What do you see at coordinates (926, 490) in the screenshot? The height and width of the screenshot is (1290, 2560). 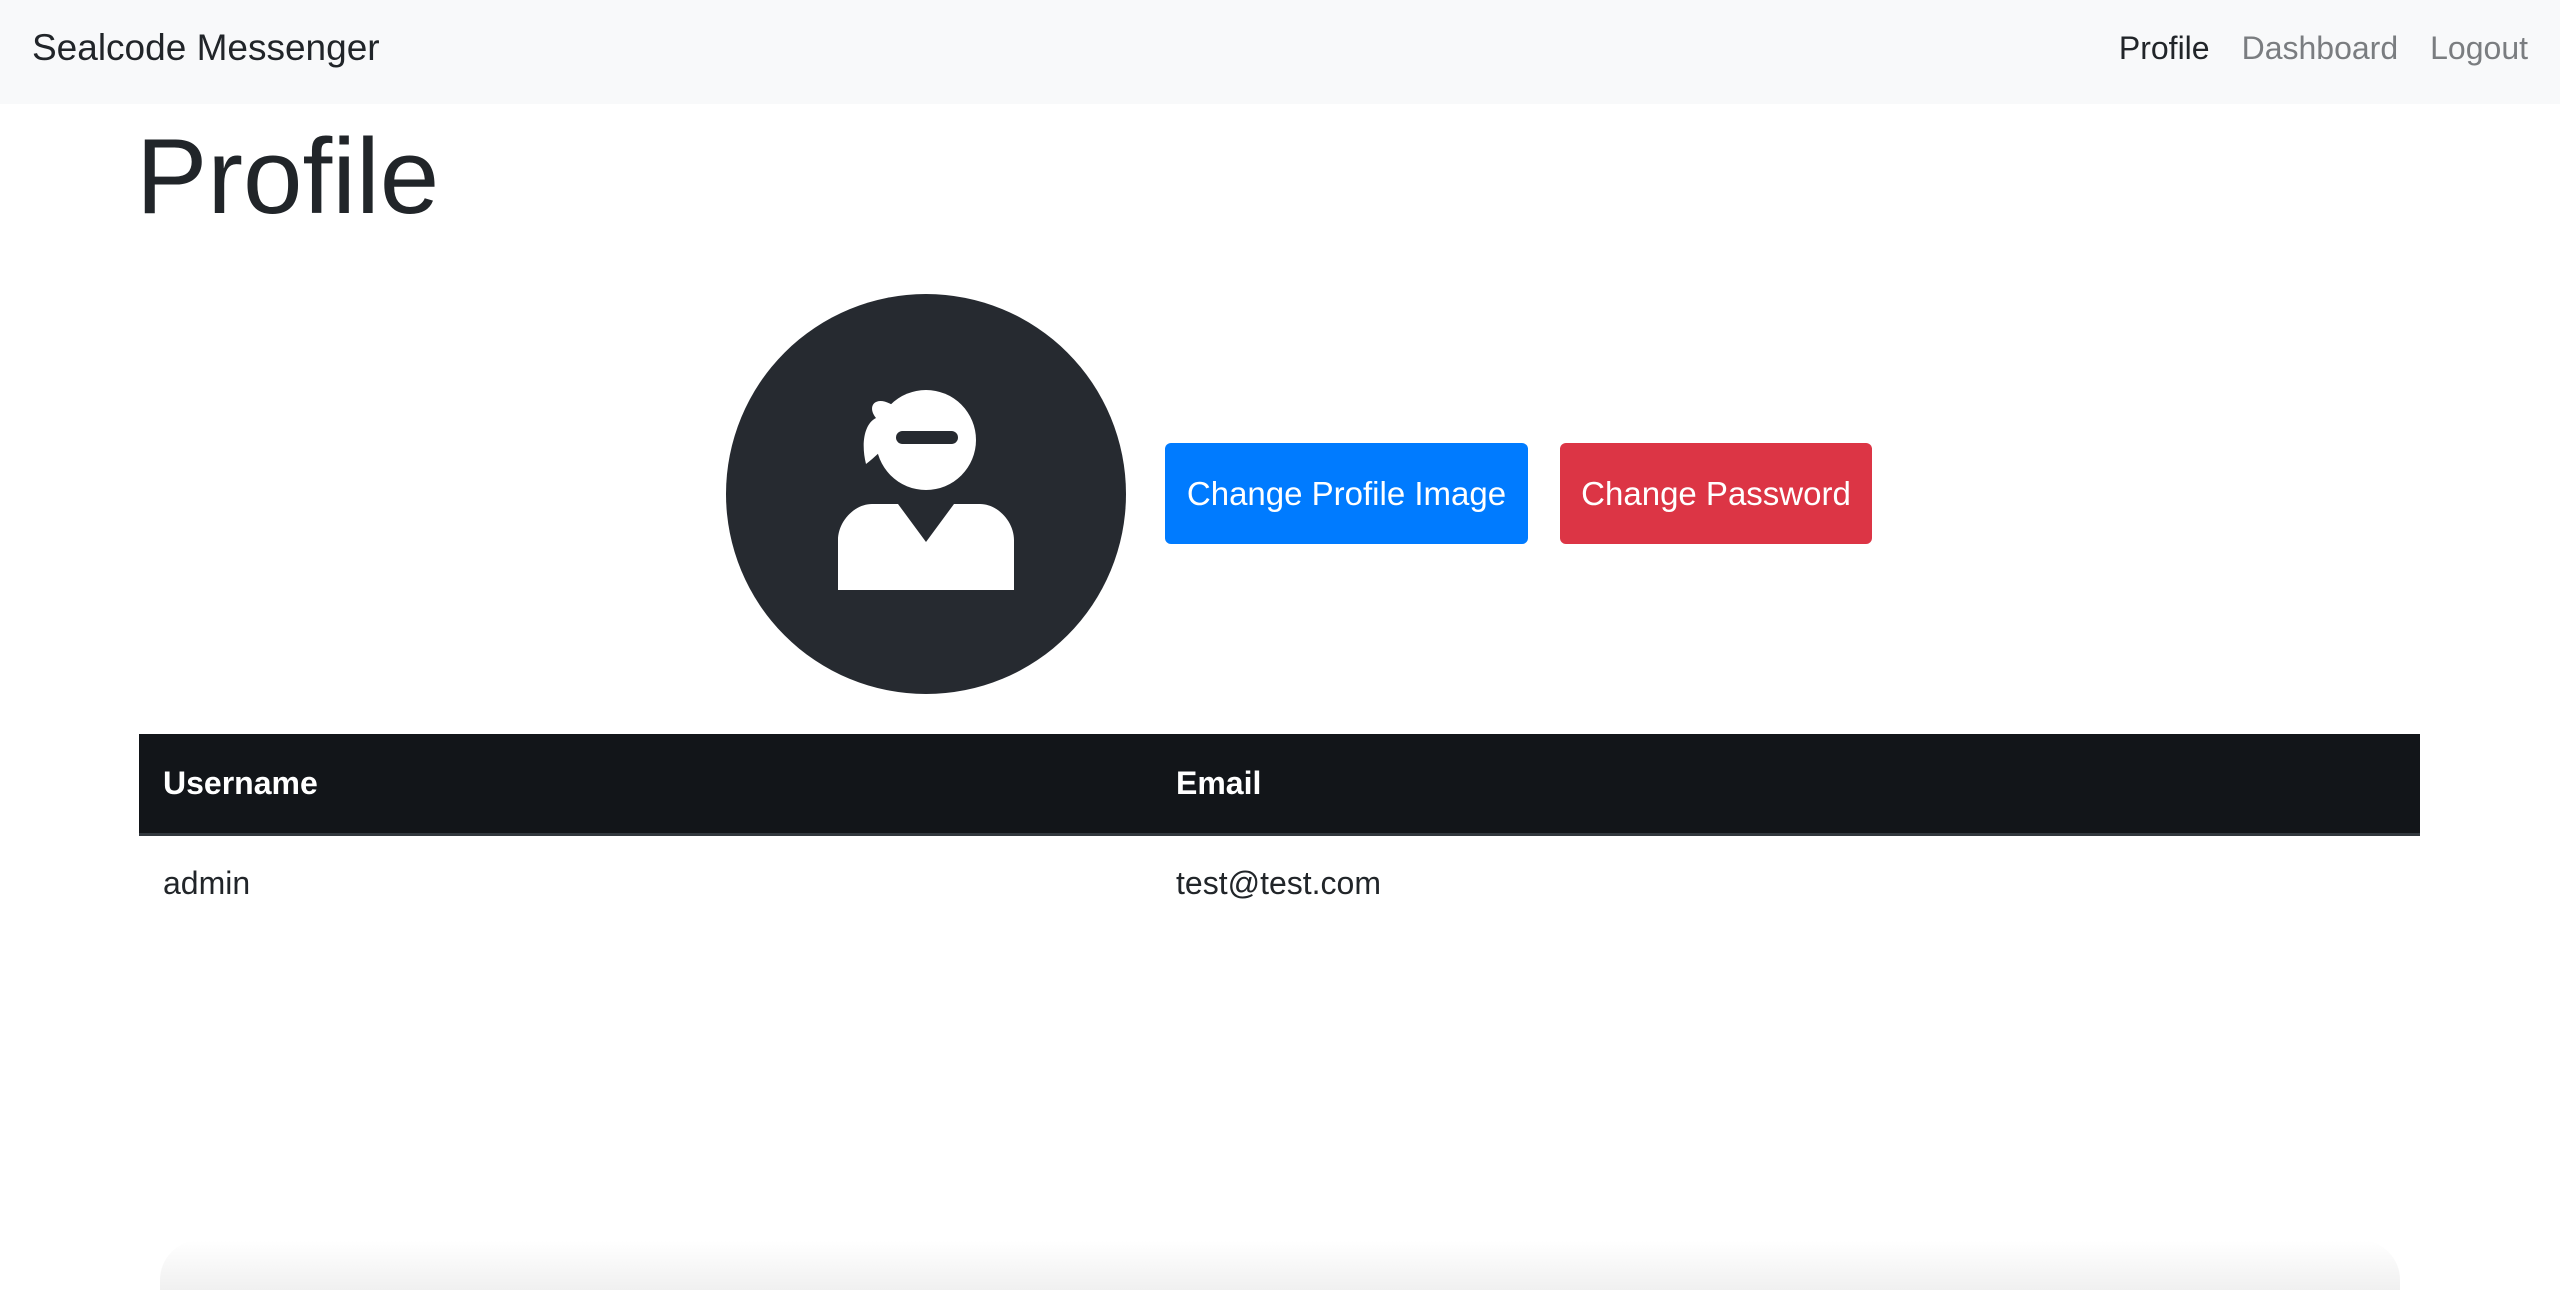 I see `ninja-user-icon` at bounding box center [926, 490].